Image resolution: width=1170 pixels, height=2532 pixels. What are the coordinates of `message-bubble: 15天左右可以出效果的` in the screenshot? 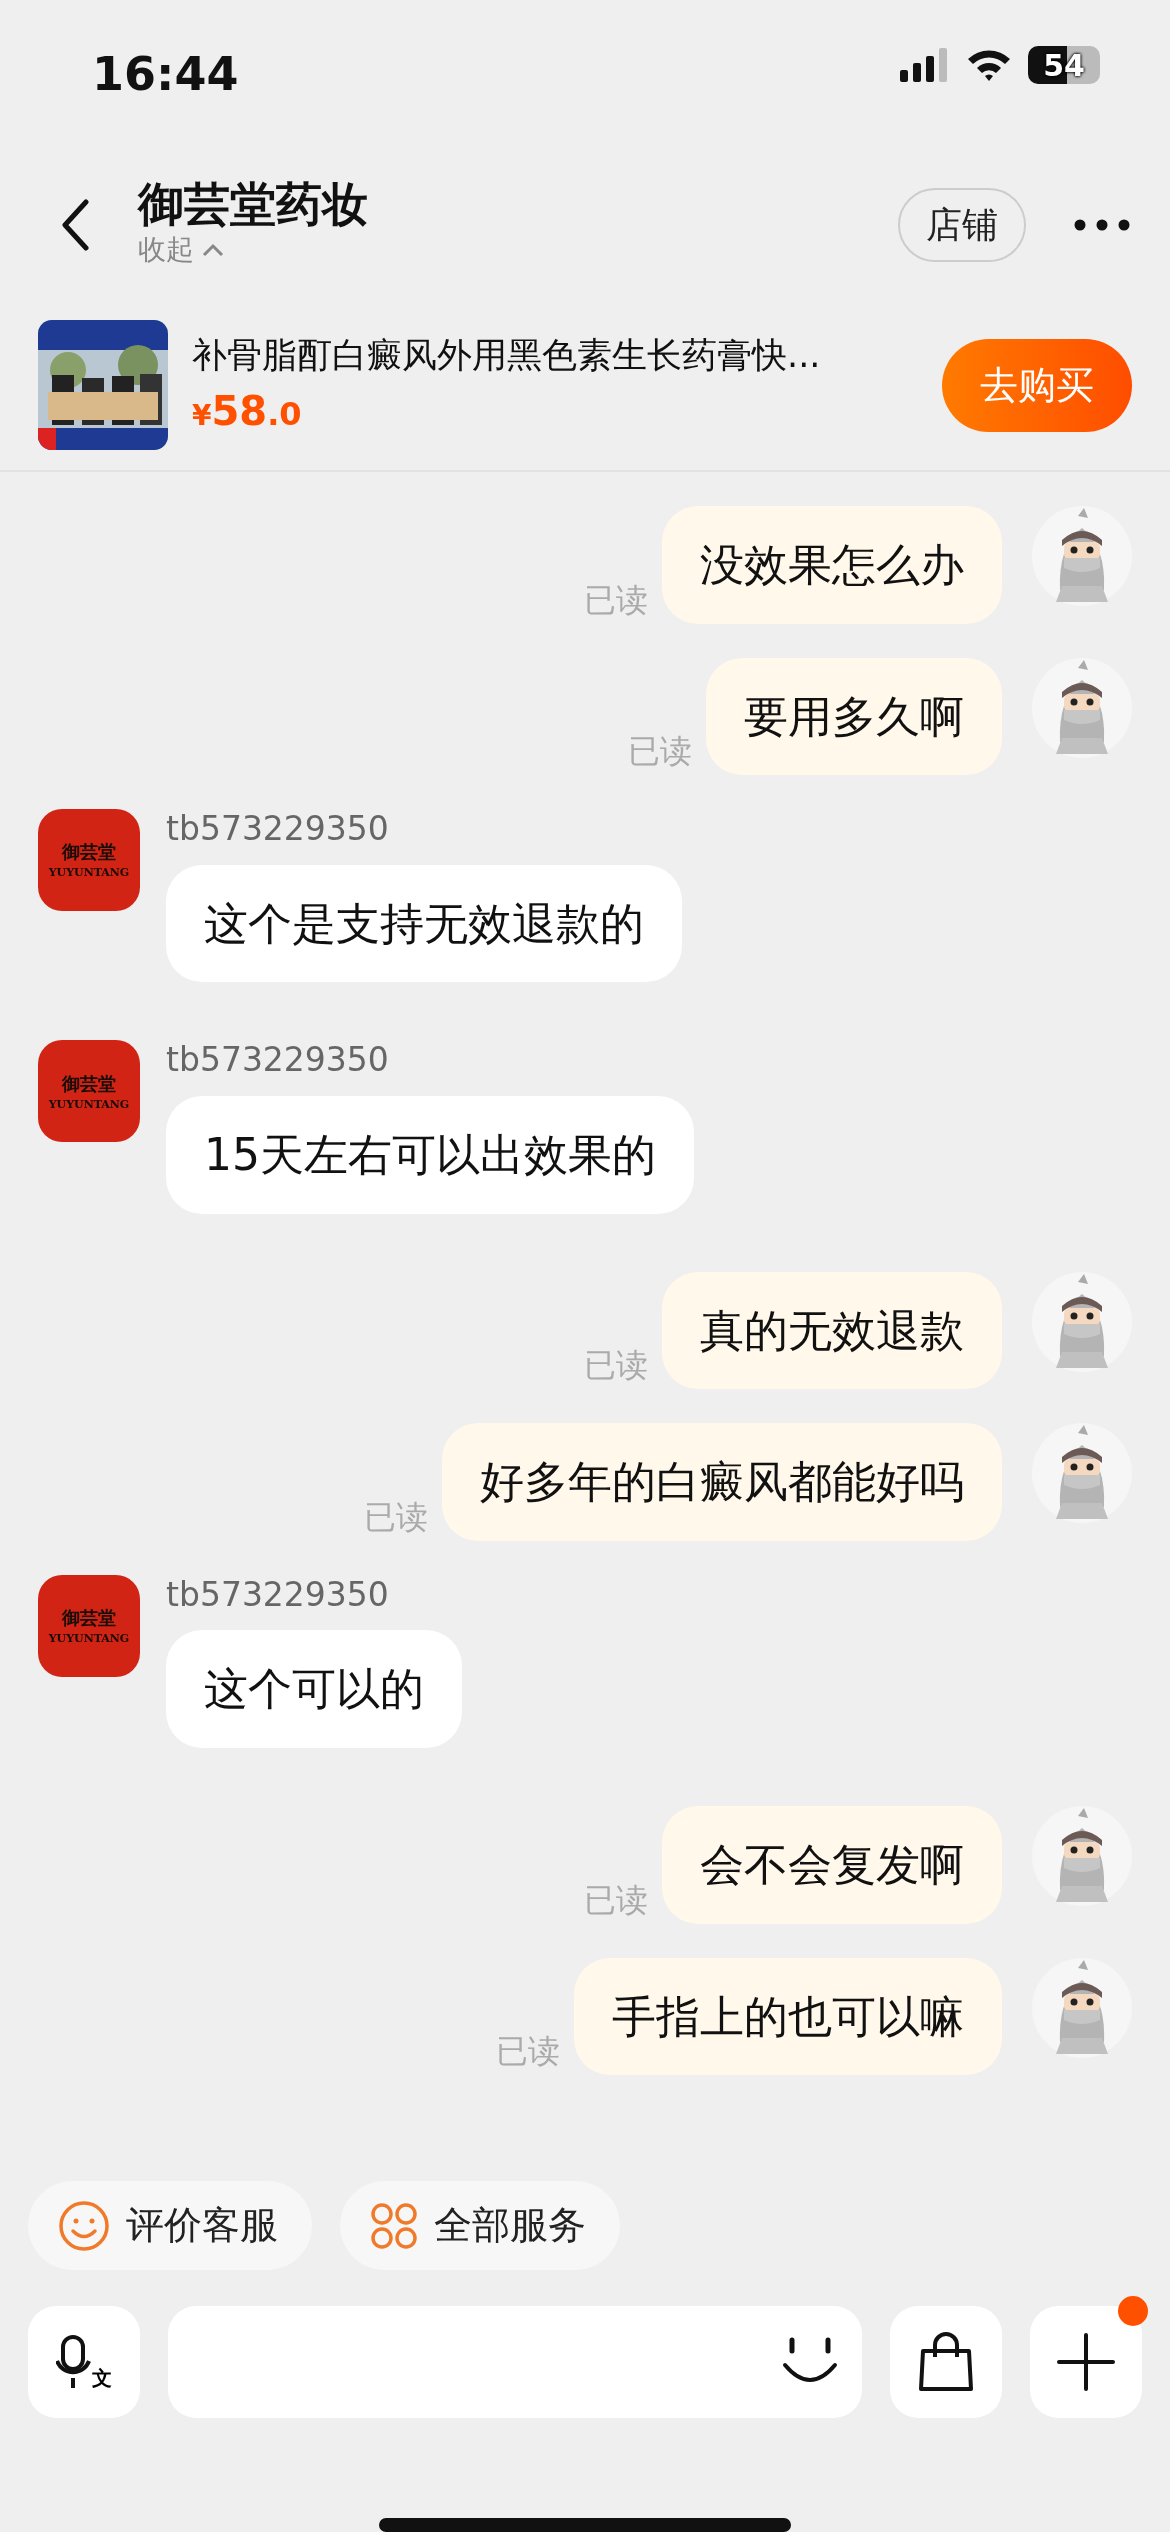 It's located at (430, 1154).